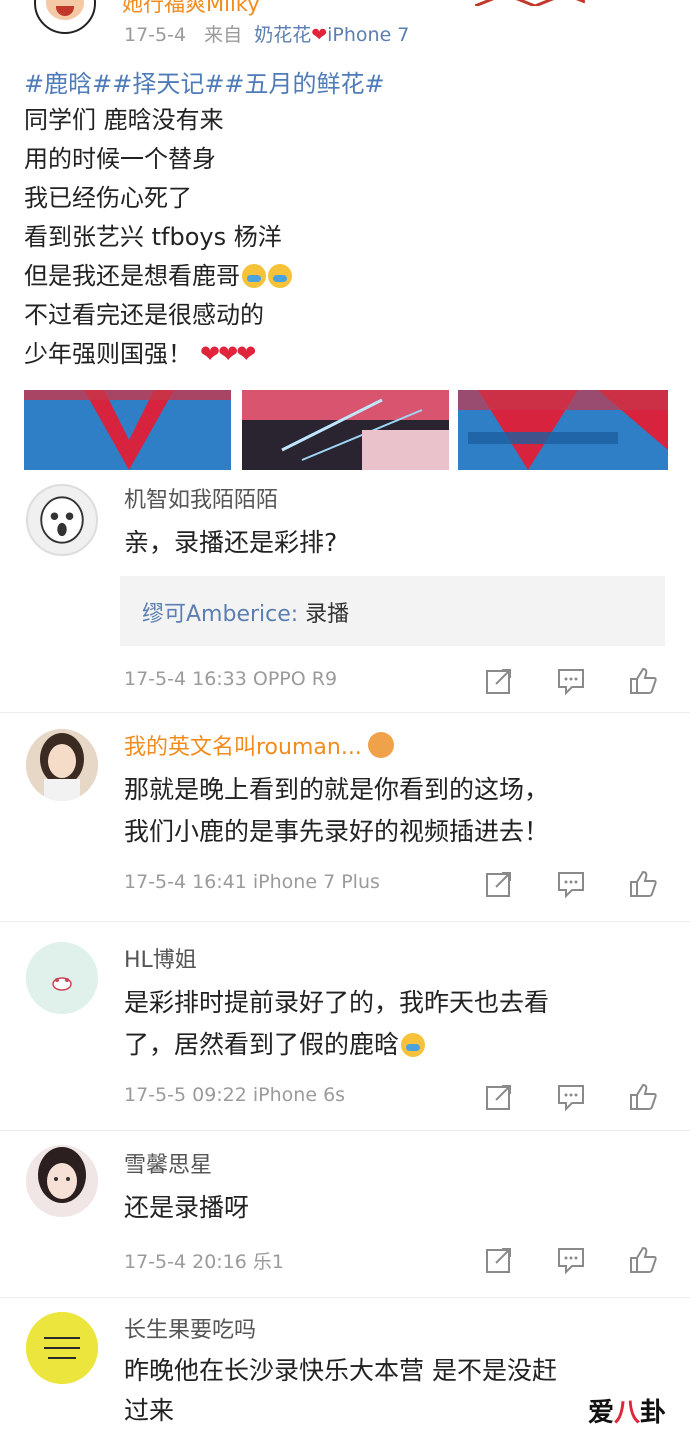  I want to click on comment-meta: 17-5-5 09:22 iPhone 6s, so click(235, 1095).